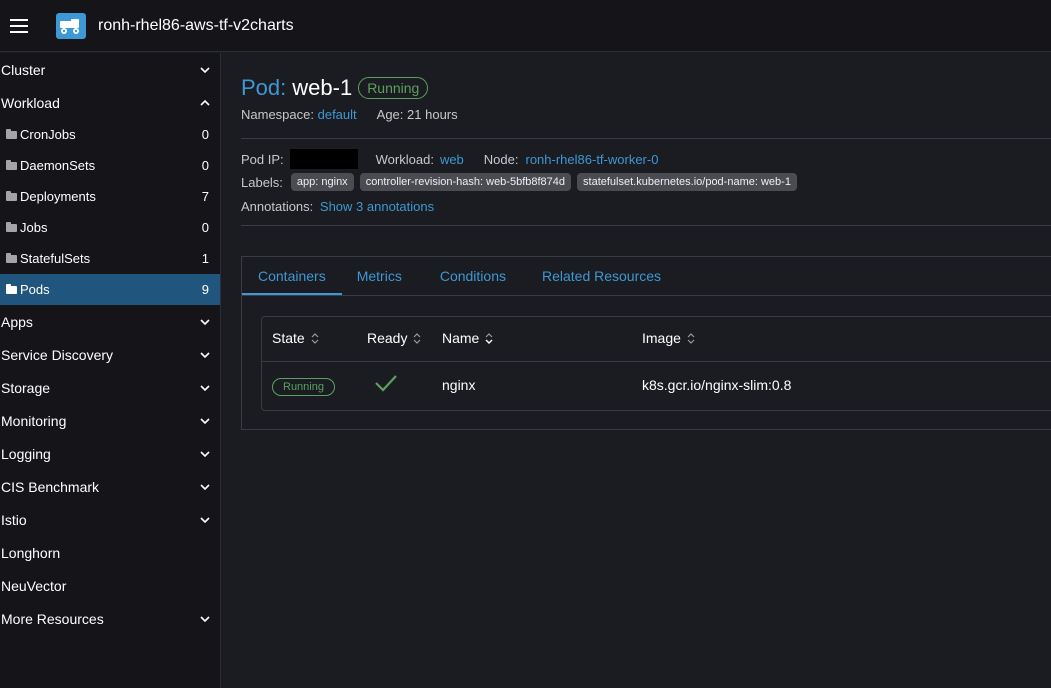 The height and width of the screenshot is (688, 1051). Describe the element at coordinates (35, 289) in the screenshot. I see `sidebar-item-label: Pods` at that location.